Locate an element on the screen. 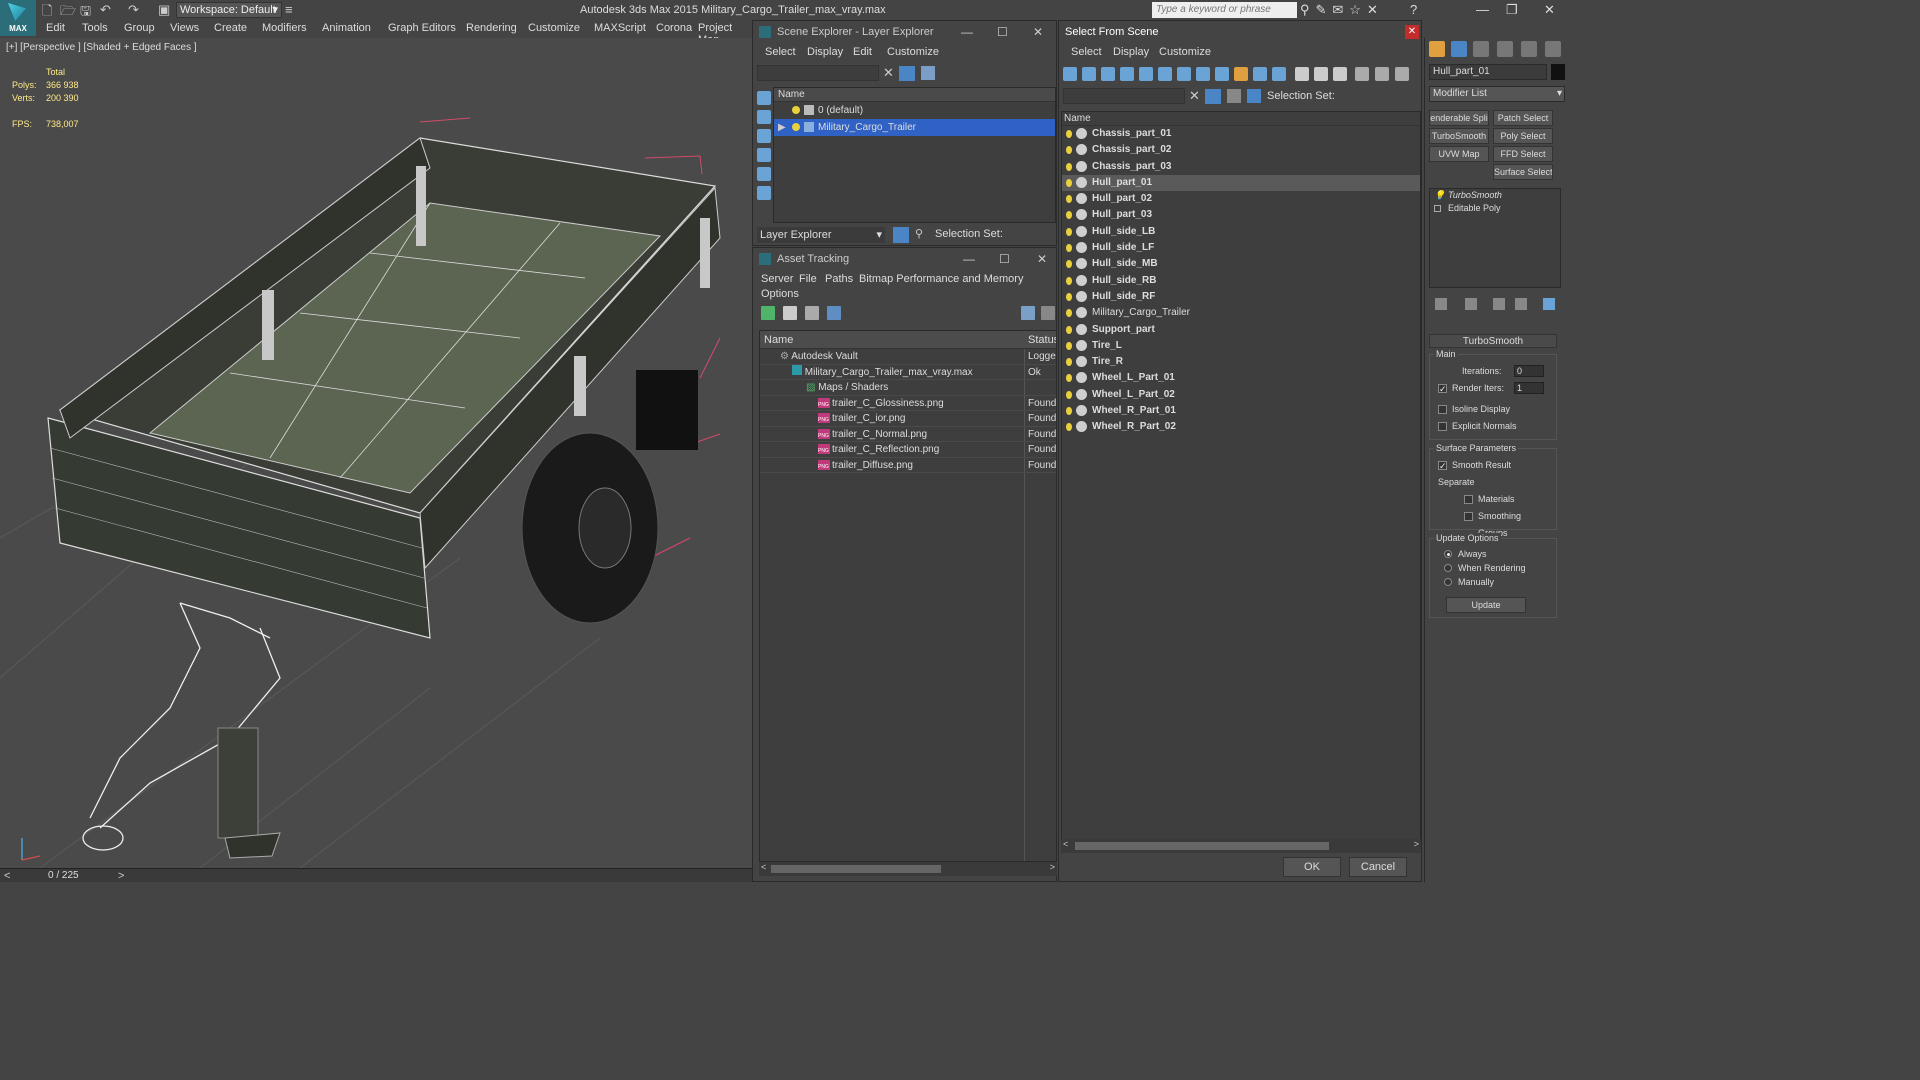 The height and width of the screenshot is (1080, 1920). menu-create: Create is located at coordinates (230, 28).